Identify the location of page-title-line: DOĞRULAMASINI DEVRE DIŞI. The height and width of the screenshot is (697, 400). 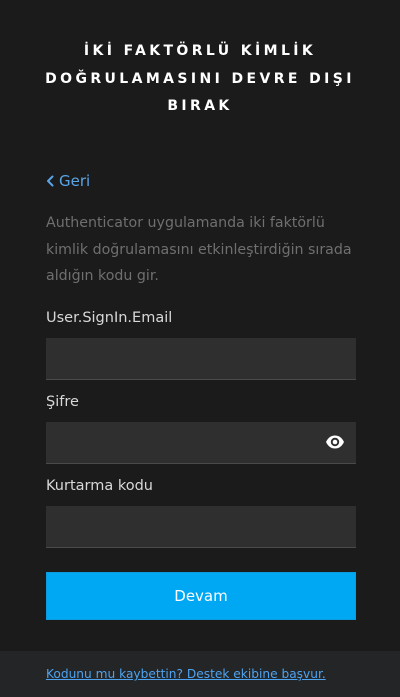
(200, 78).